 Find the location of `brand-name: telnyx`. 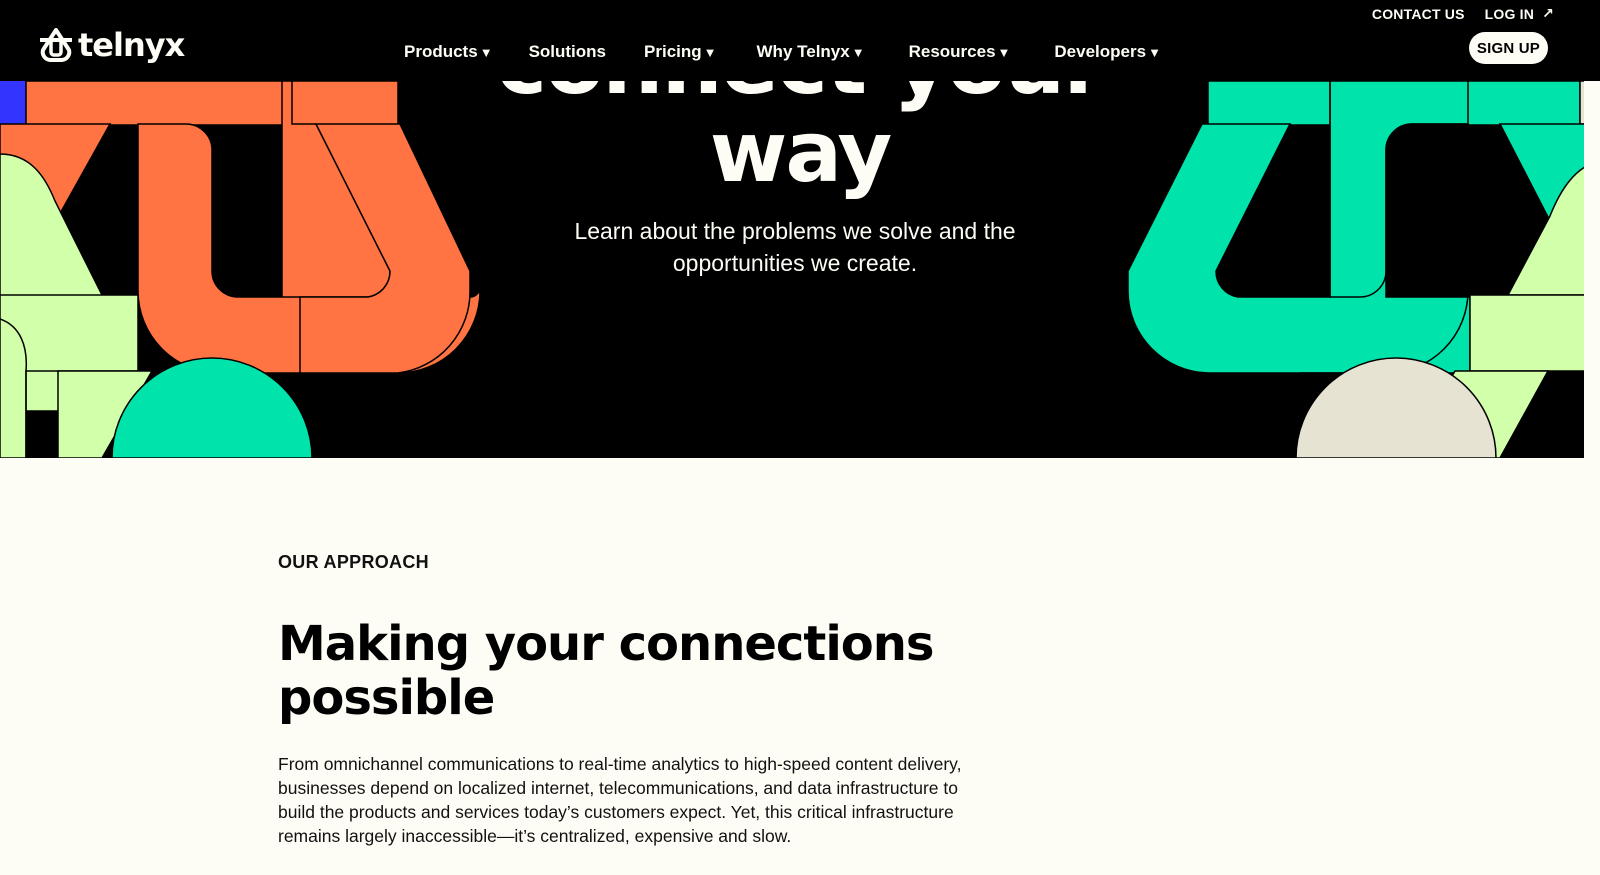

brand-name: telnyx is located at coordinates (131, 45).